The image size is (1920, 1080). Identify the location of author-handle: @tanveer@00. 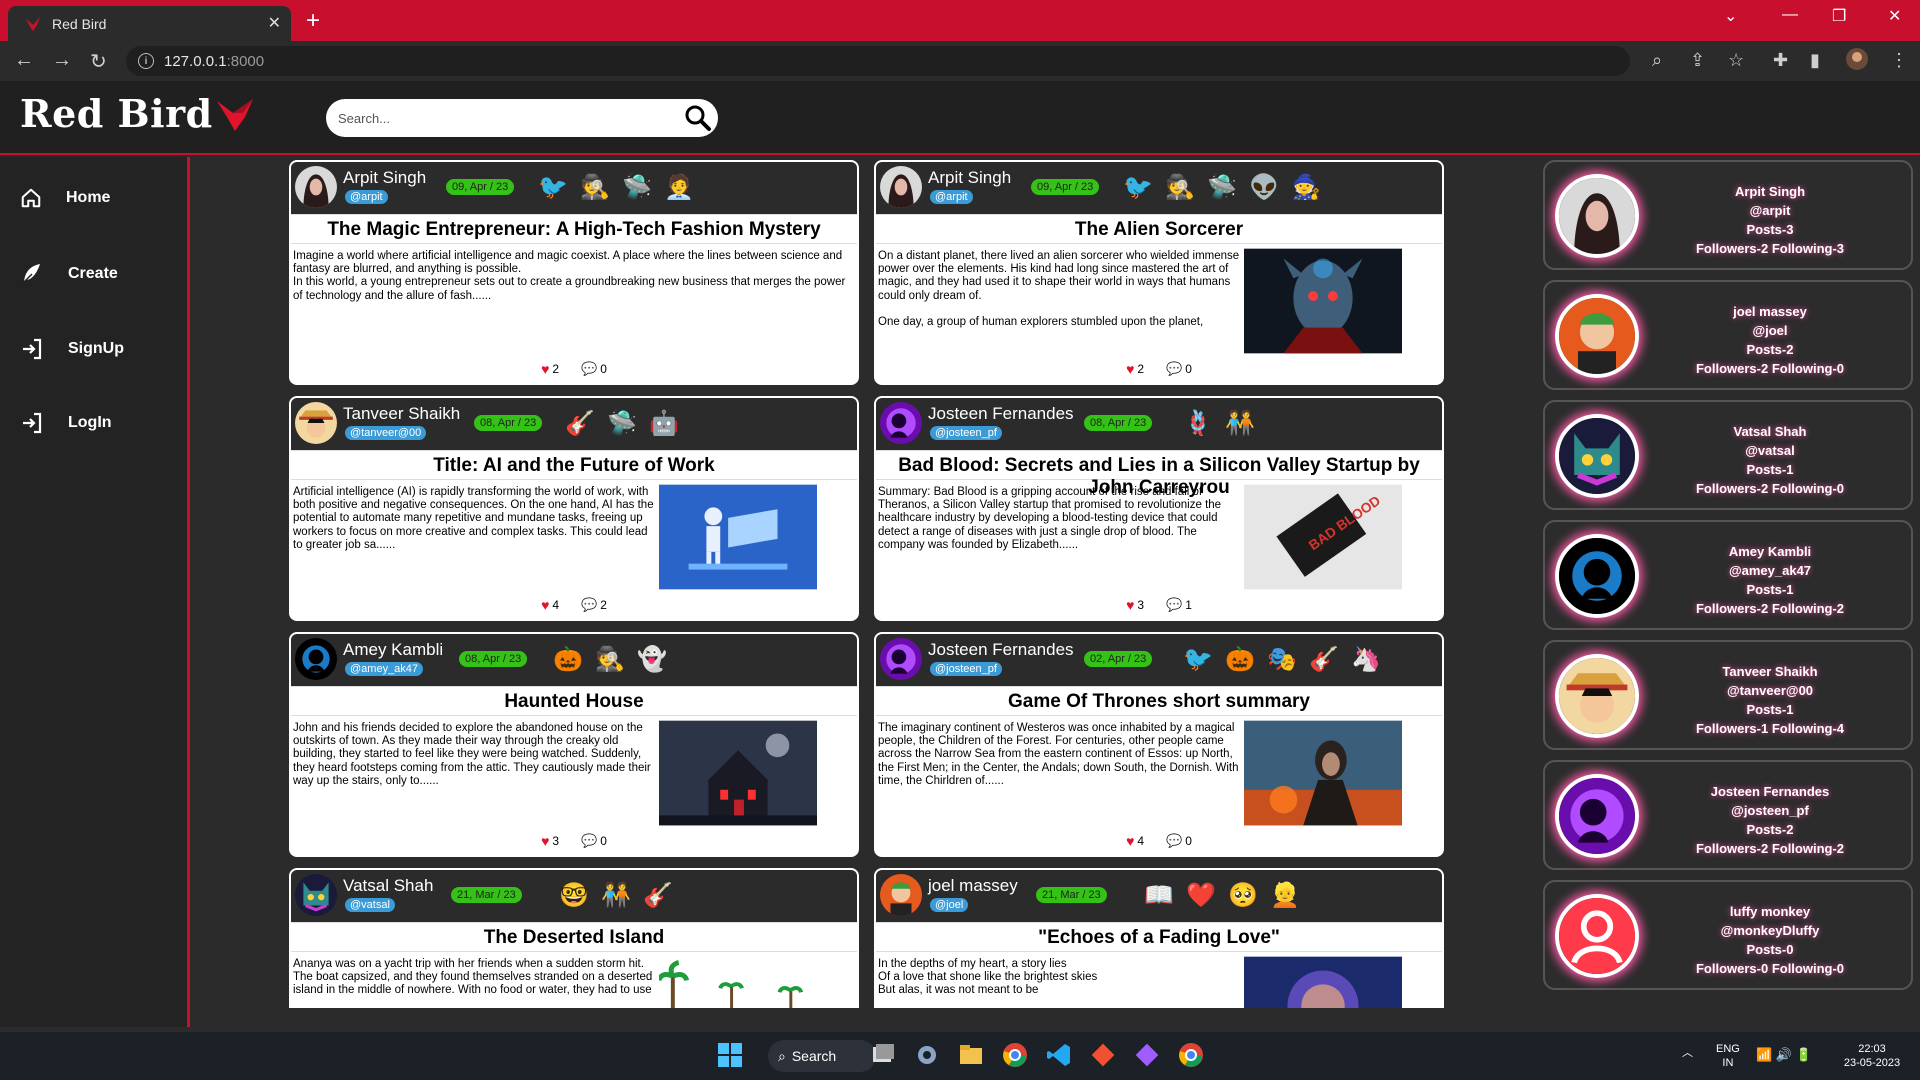
(386, 433).